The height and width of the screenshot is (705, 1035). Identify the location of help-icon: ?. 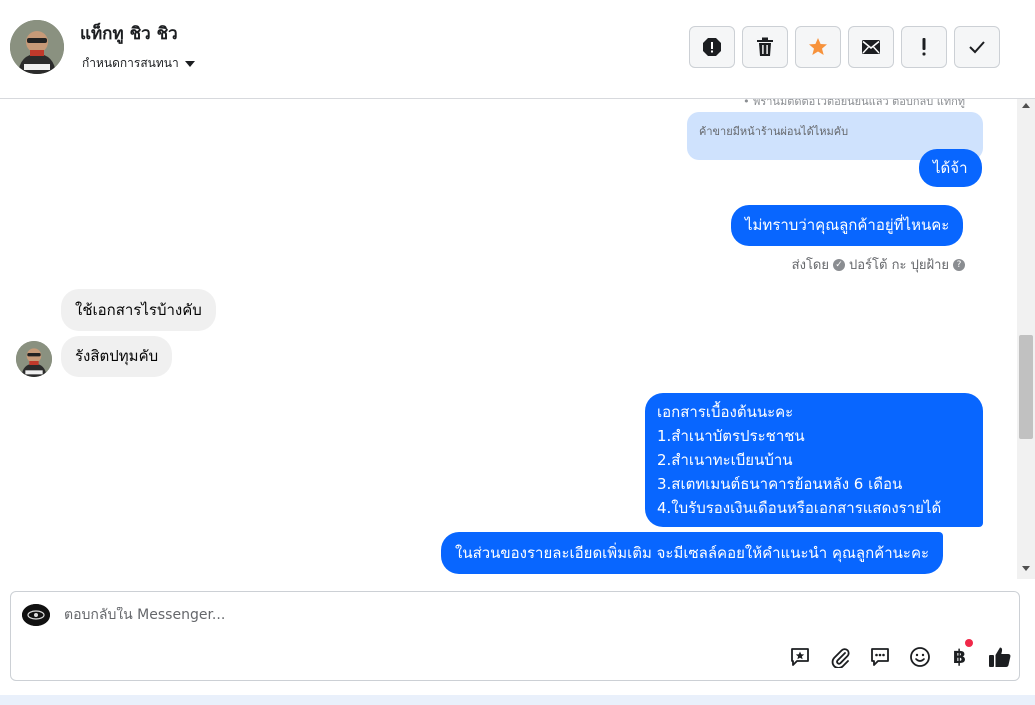
(959, 264).